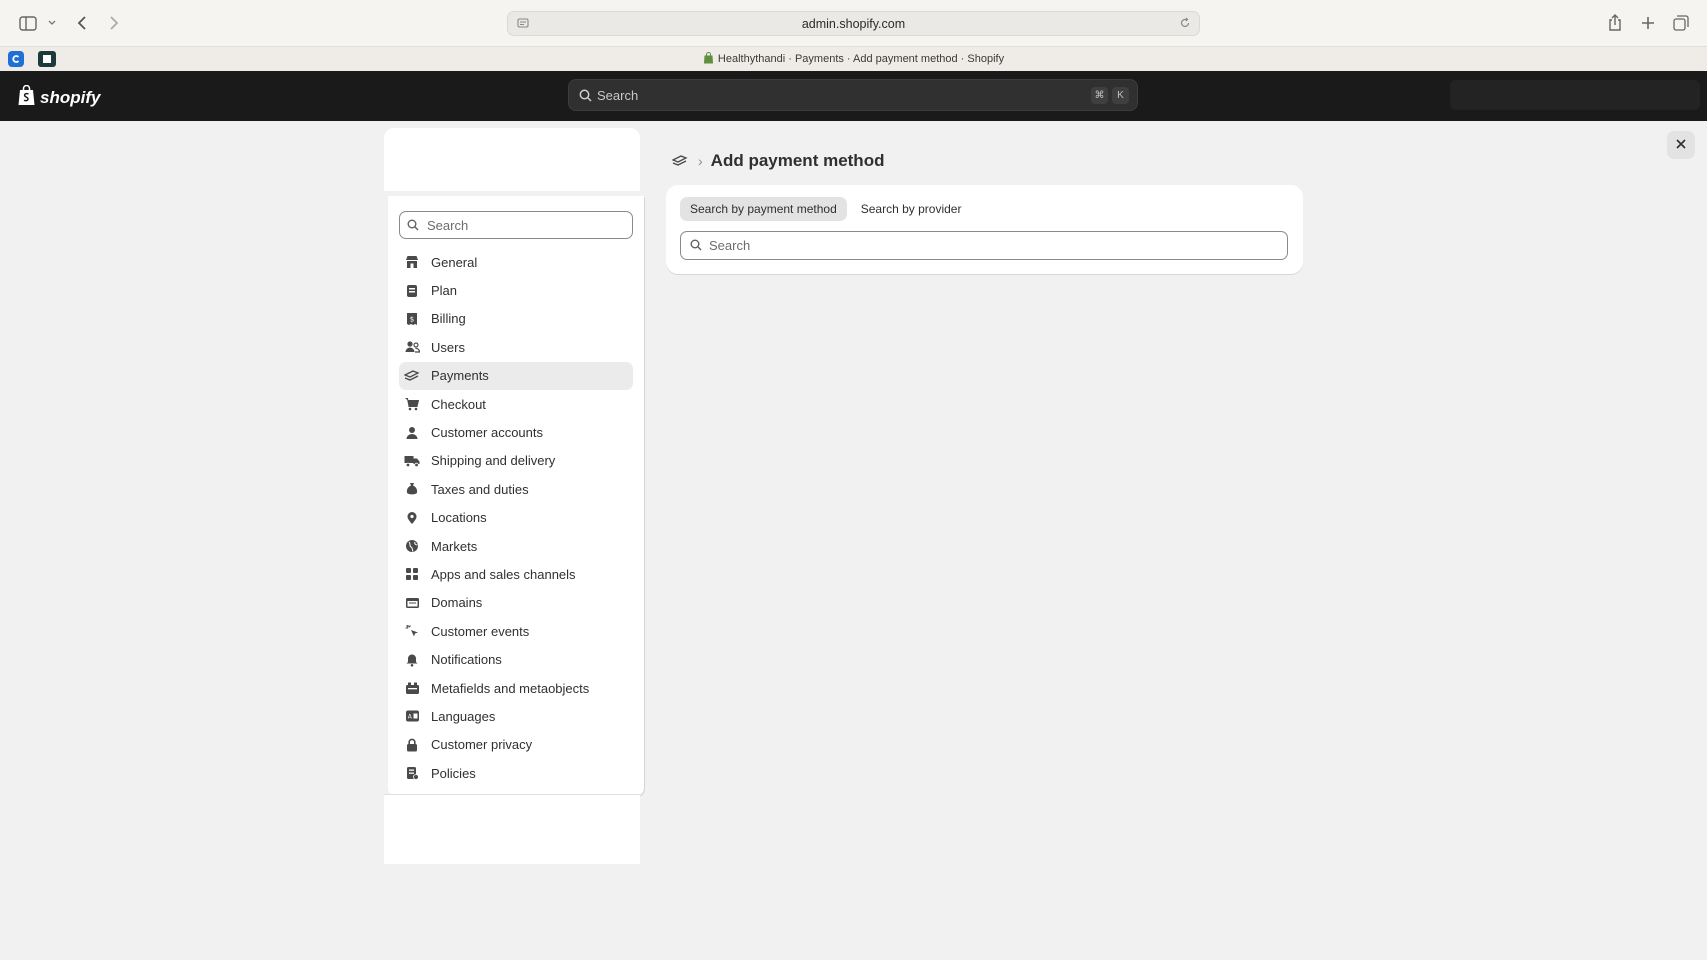 The image size is (1707, 960). What do you see at coordinates (512, 159) in the screenshot?
I see `store-header-card` at bounding box center [512, 159].